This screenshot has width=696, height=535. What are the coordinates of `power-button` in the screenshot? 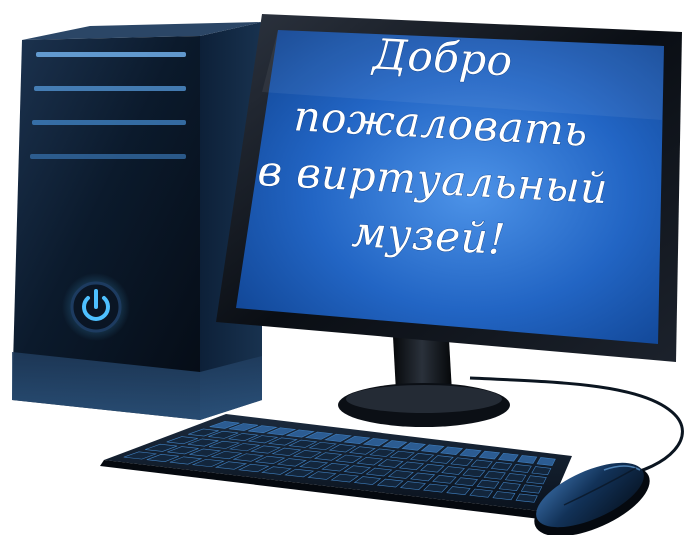 It's located at (96, 307).